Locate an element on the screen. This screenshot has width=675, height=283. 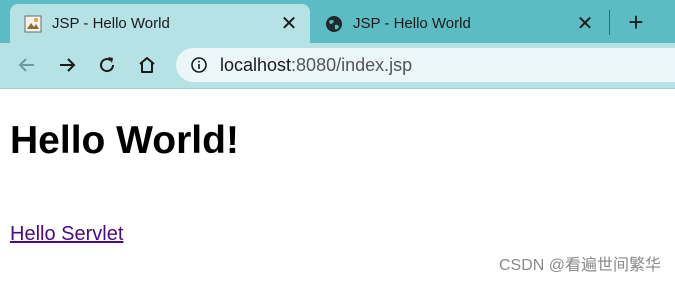
tab-inactive: JSP - Hello World ✕ is located at coordinates (459, 23).